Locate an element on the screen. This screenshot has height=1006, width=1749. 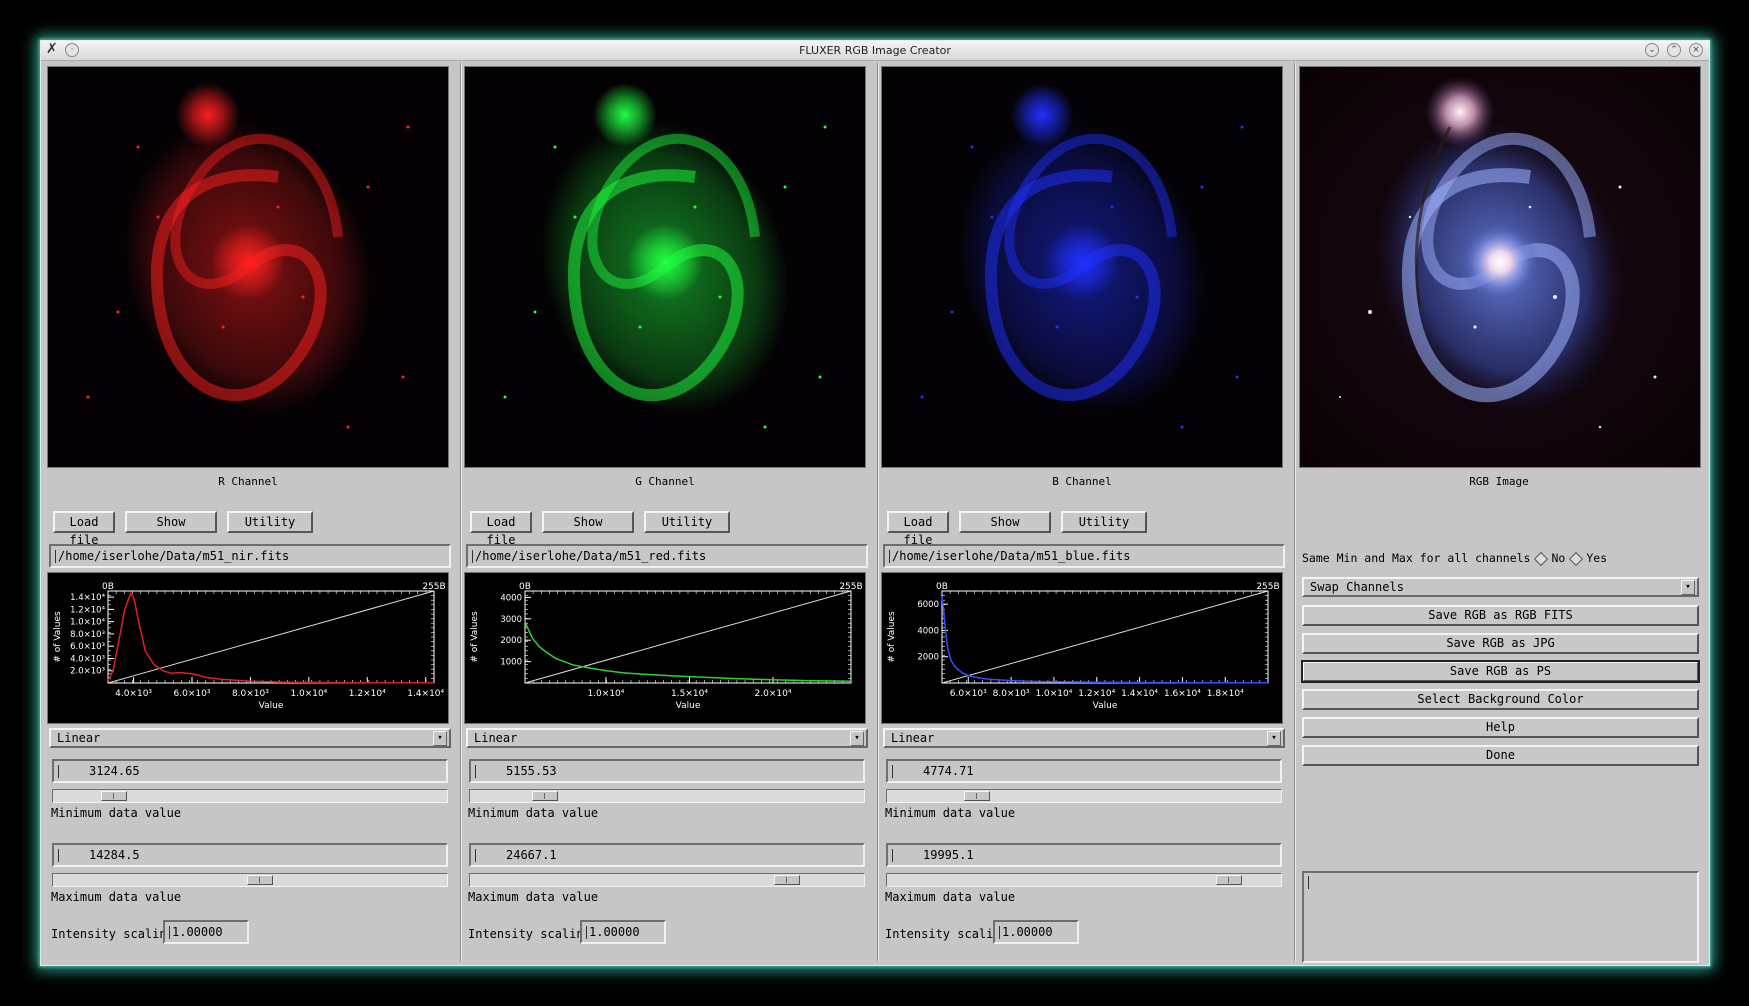
g-show-button: Show is located at coordinates (588, 522).